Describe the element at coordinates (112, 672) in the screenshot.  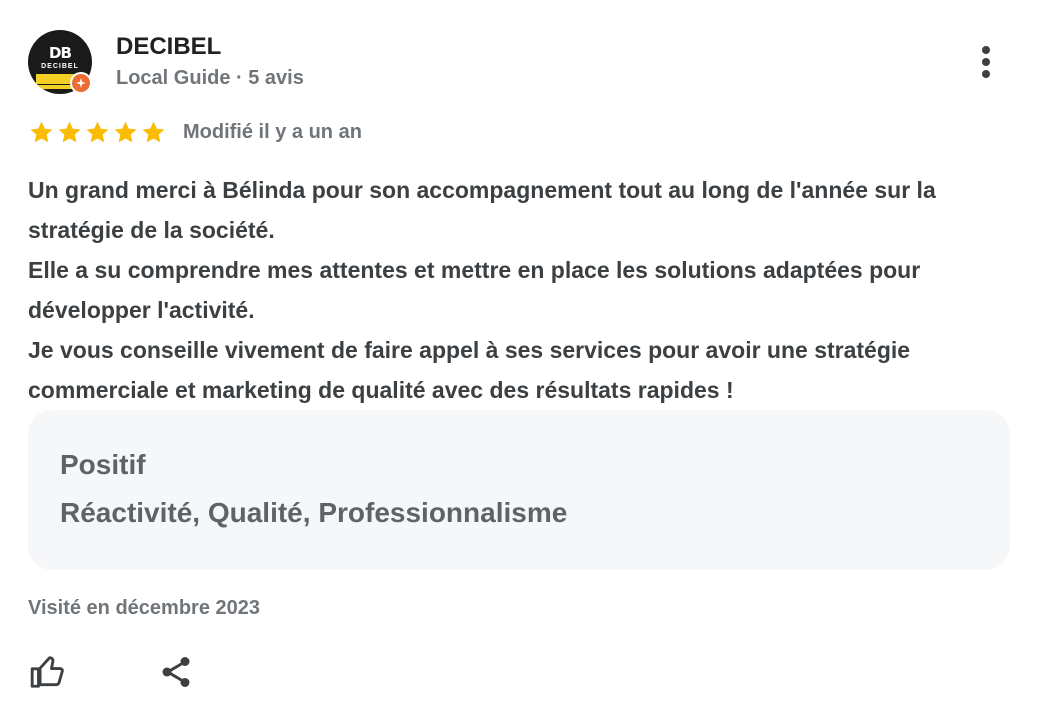
I see `review-actions` at that location.